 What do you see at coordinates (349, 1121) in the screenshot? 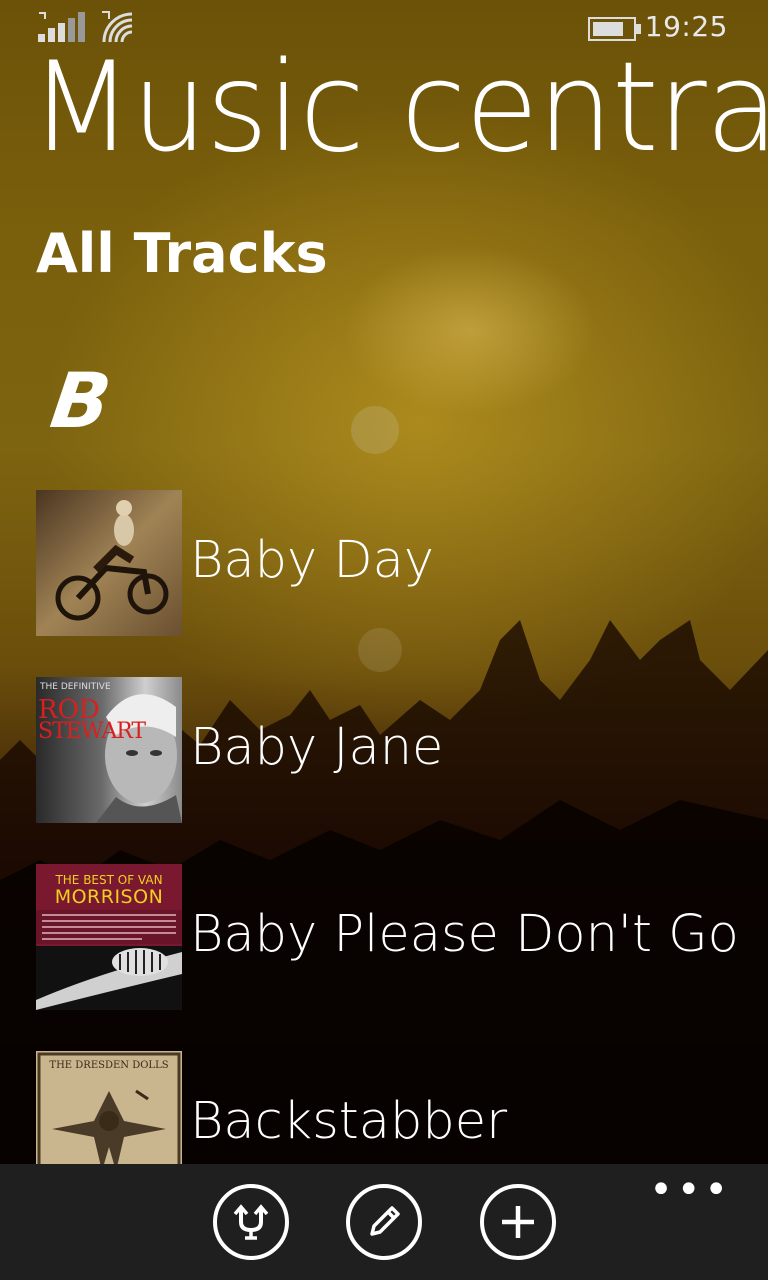
I see `track-title: Backstabber` at bounding box center [349, 1121].